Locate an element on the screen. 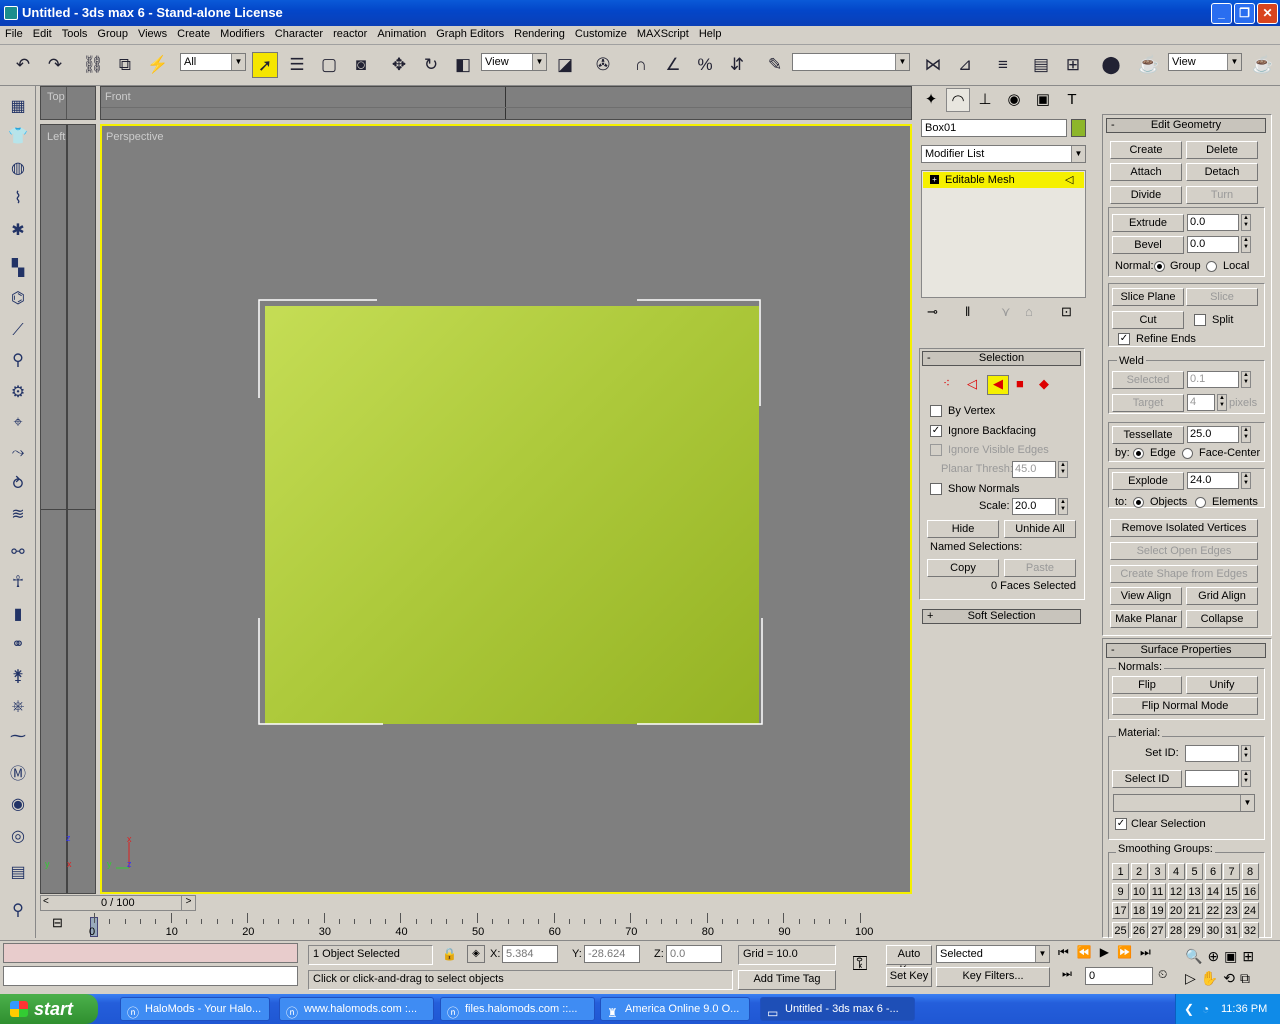 Image resolution: width=1280 pixels, height=1024 pixels. track-view-icon: ▤ is located at coordinates (1041, 65).